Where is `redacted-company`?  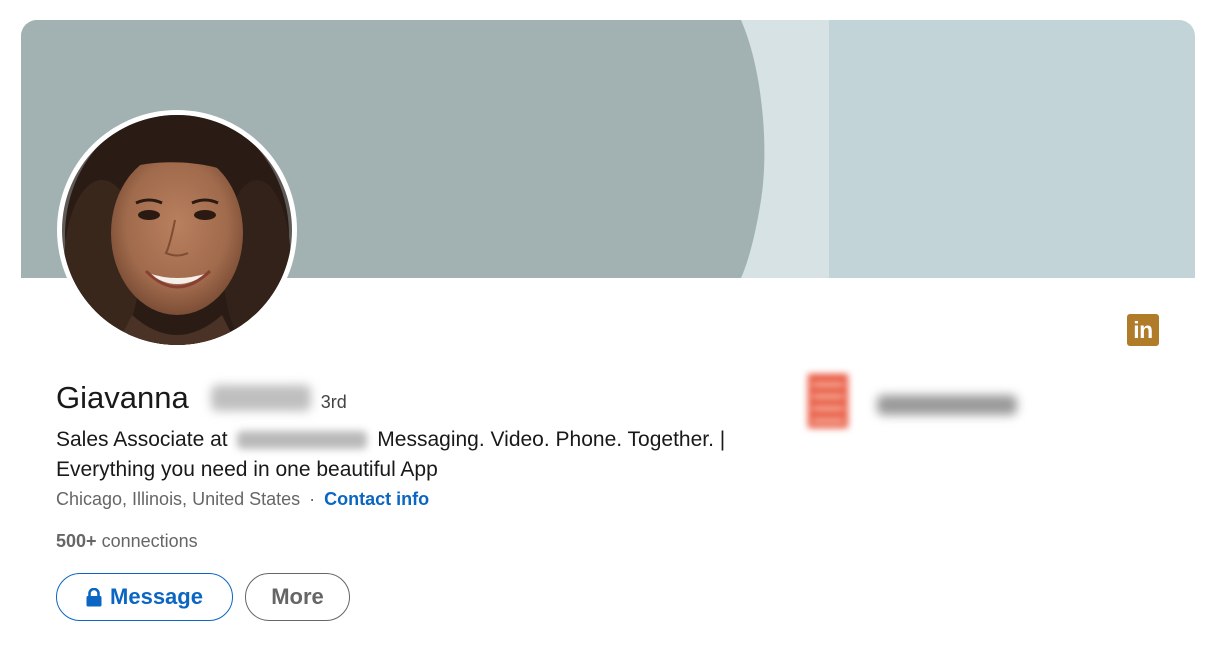
redacted-company is located at coordinates (302, 440).